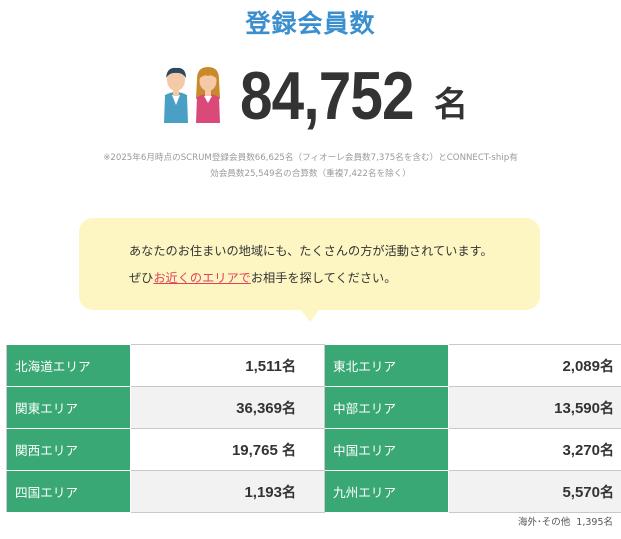 This screenshot has width=621, height=539. Describe the element at coordinates (323, 278) in the screenshot. I see `bubble-line-2-suffix: お相手を探してください。` at that location.